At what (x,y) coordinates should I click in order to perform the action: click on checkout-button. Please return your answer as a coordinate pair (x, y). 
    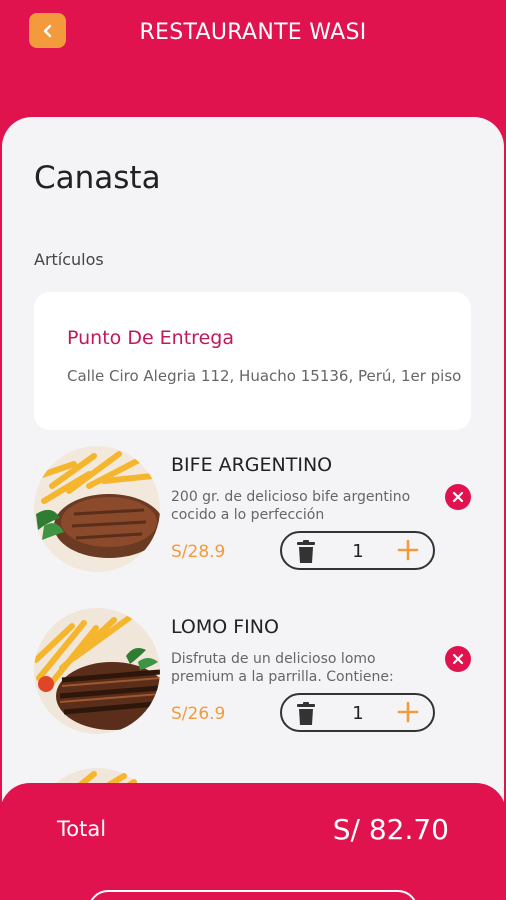
    Looking at the image, I should click on (253, 895).